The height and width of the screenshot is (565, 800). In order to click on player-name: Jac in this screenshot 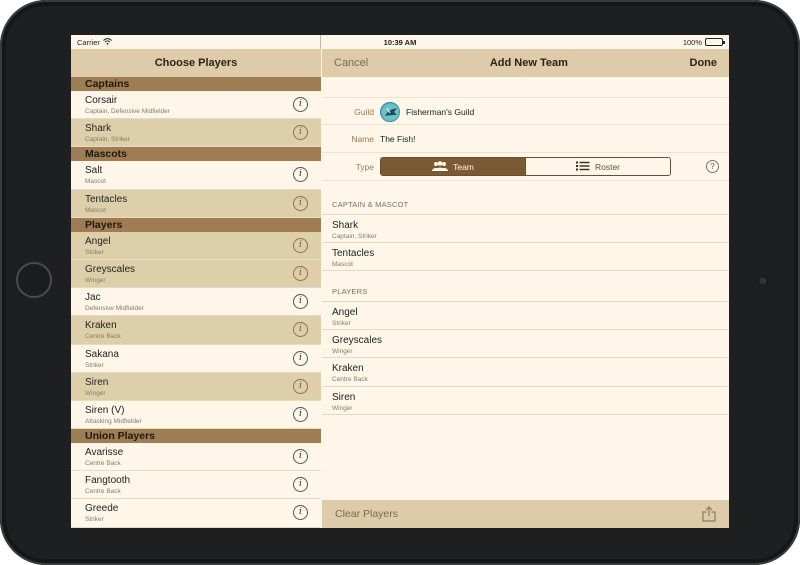, I will do `click(93, 298)`.